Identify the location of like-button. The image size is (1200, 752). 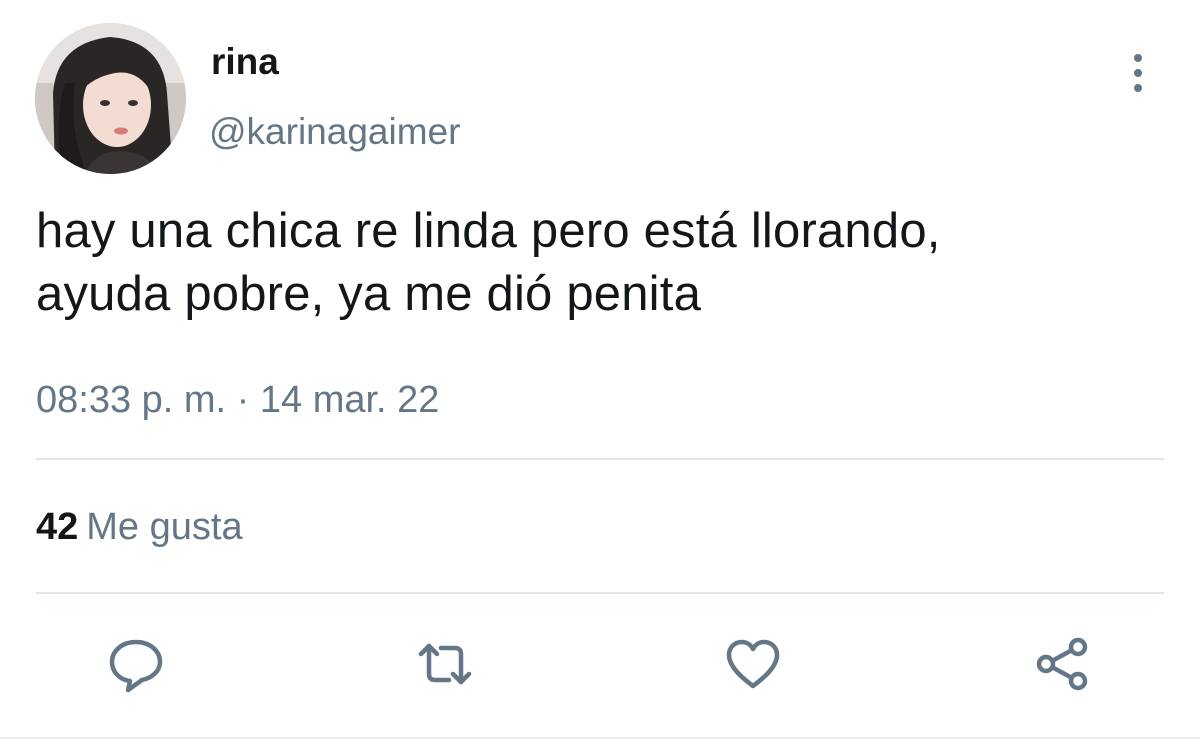
(753, 664).